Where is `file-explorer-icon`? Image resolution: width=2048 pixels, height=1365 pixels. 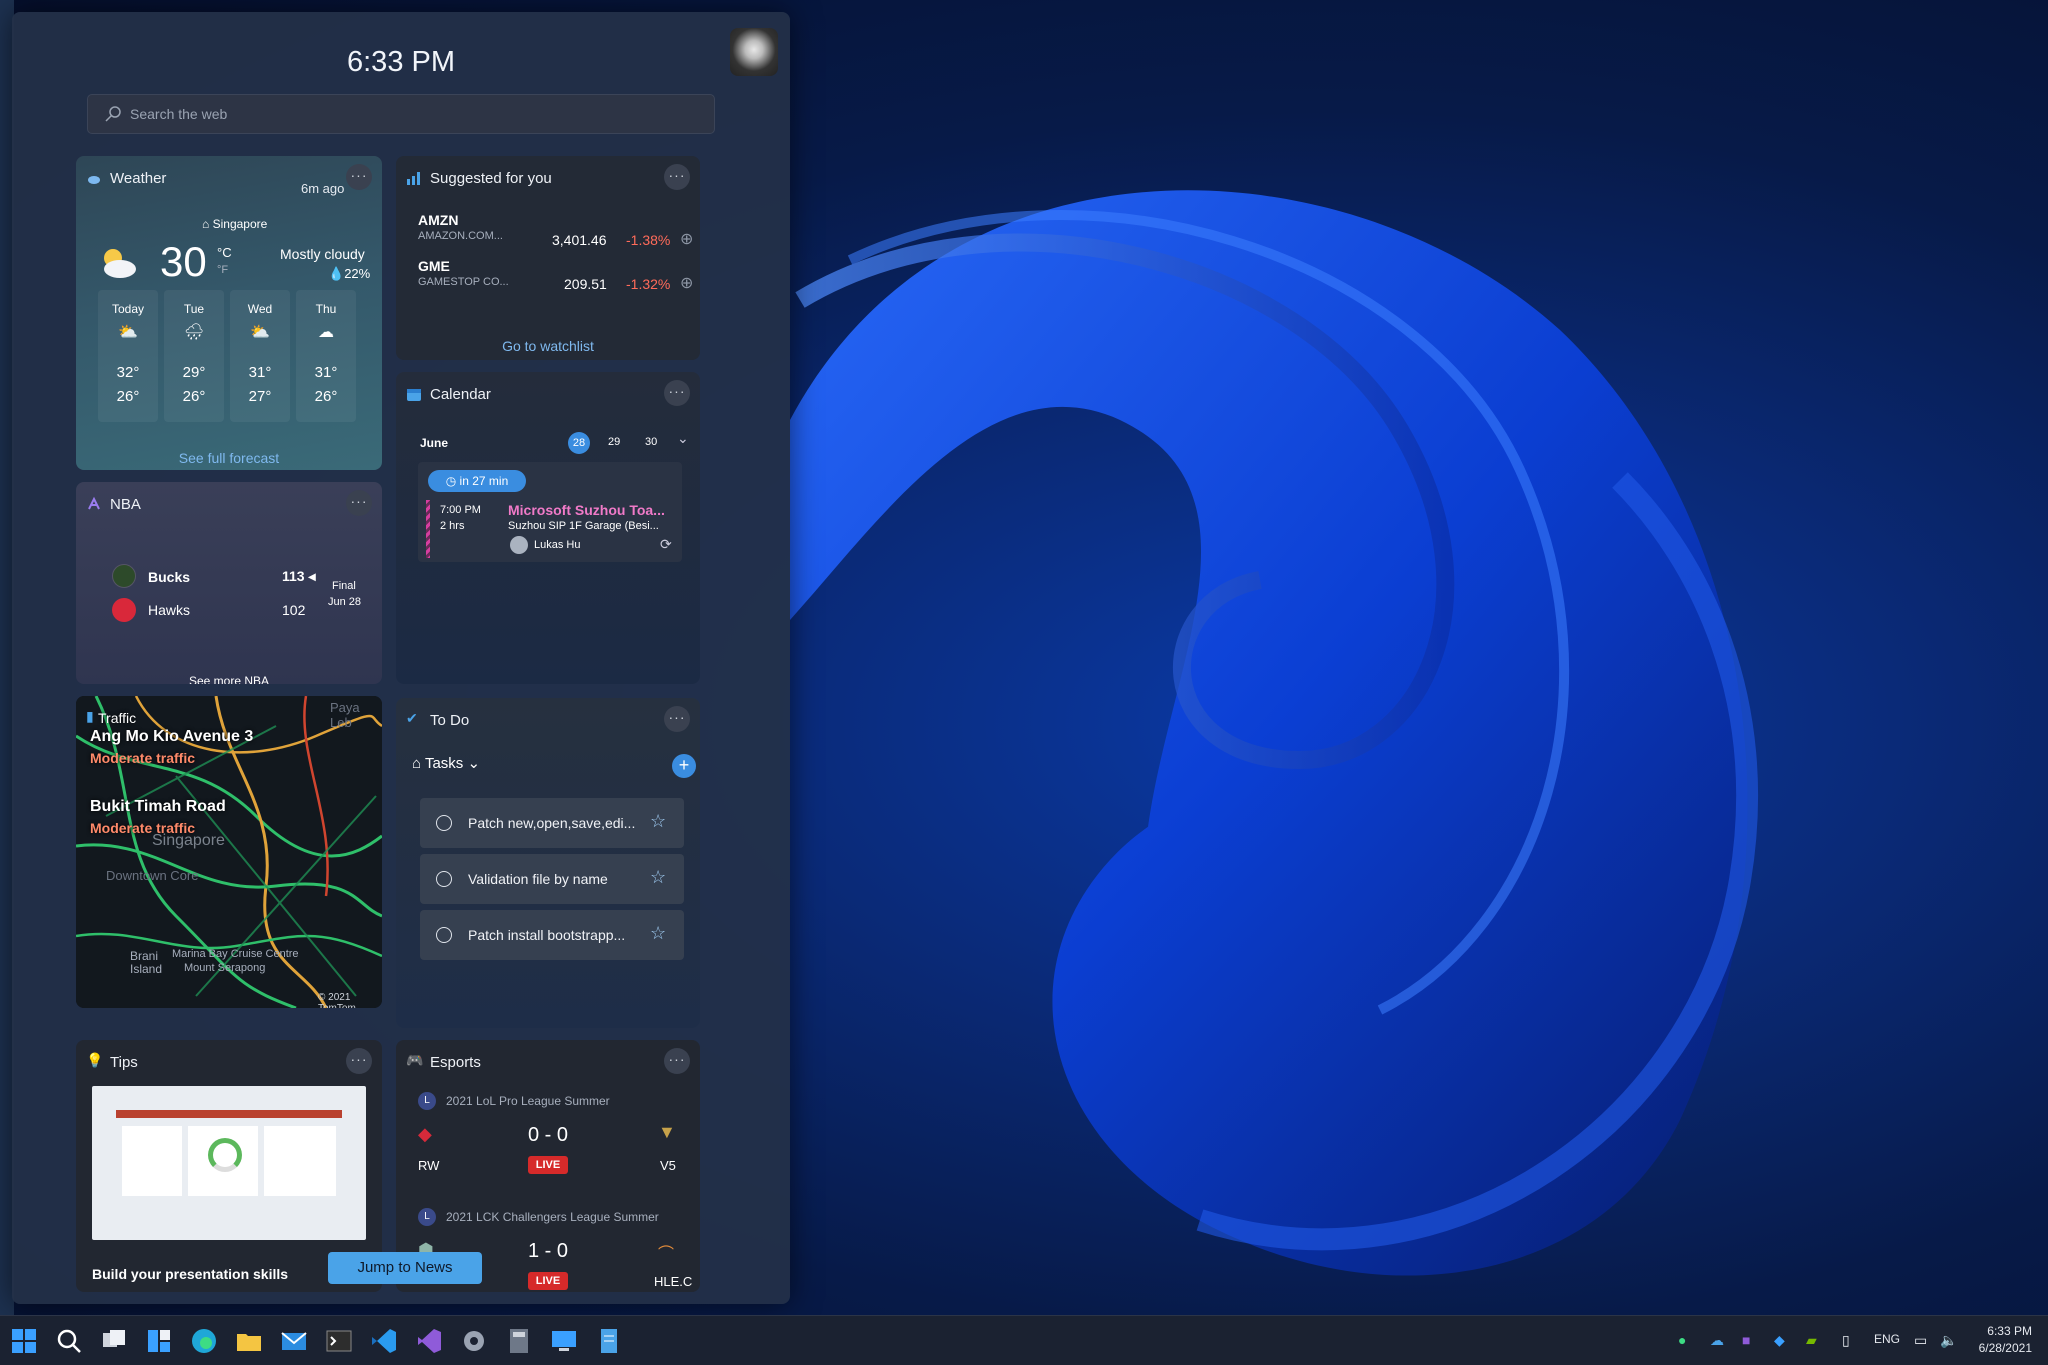 file-explorer-icon is located at coordinates (249, 1341).